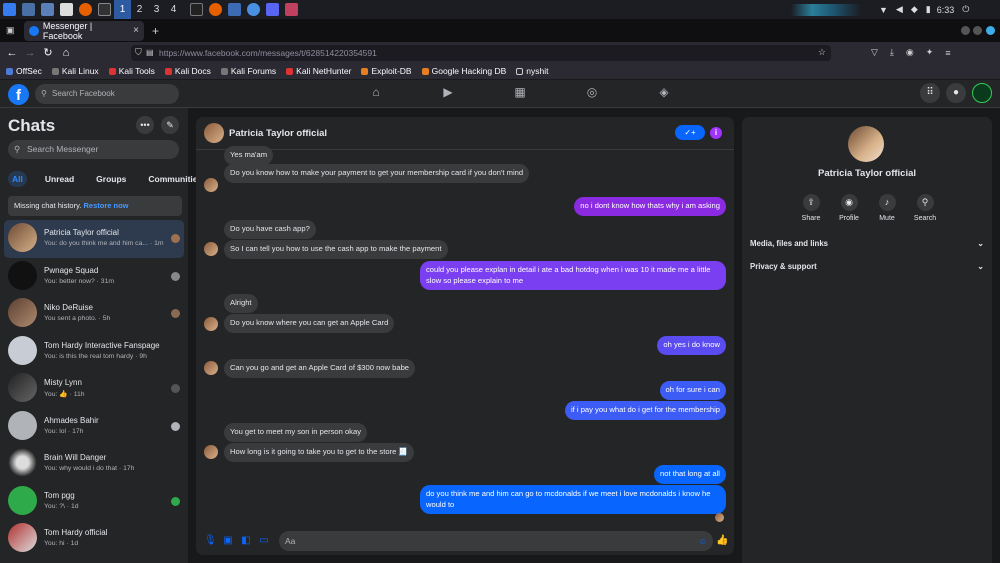 This screenshot has width=1000, height=563. Describe the element at coordinates (22, 350) in the screenshot. I see `avatar` at that location.